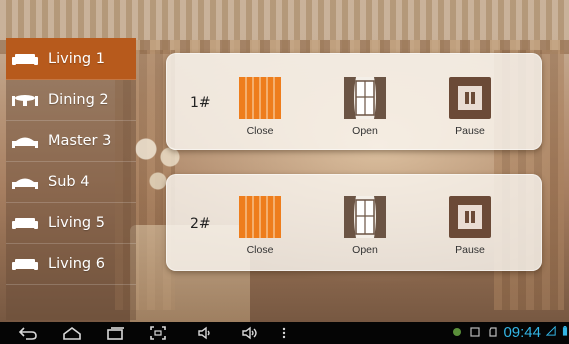 This screenshot has width=569, height=344. I want to click on system-navigation-bar: 09:44, so click(284, 333).